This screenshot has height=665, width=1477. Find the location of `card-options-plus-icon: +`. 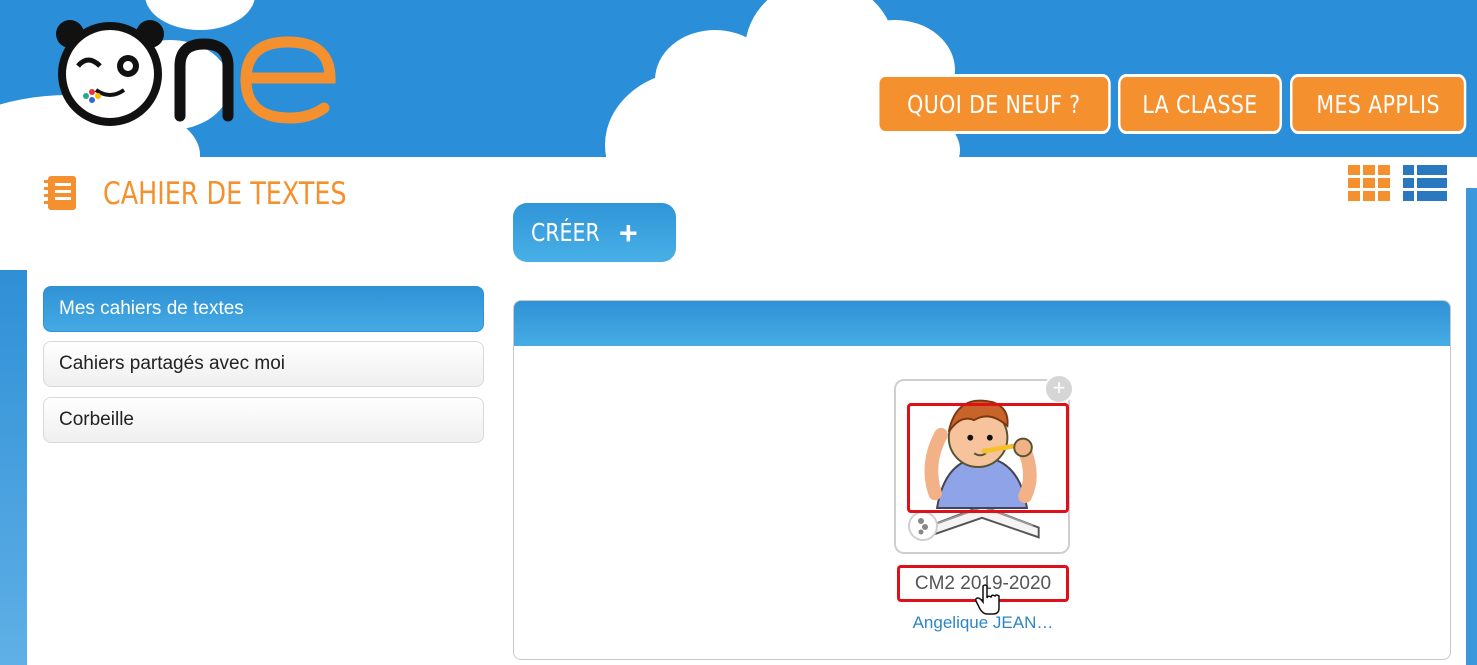

card-options-plus-icon: + is located at coordinates (1059, 389).